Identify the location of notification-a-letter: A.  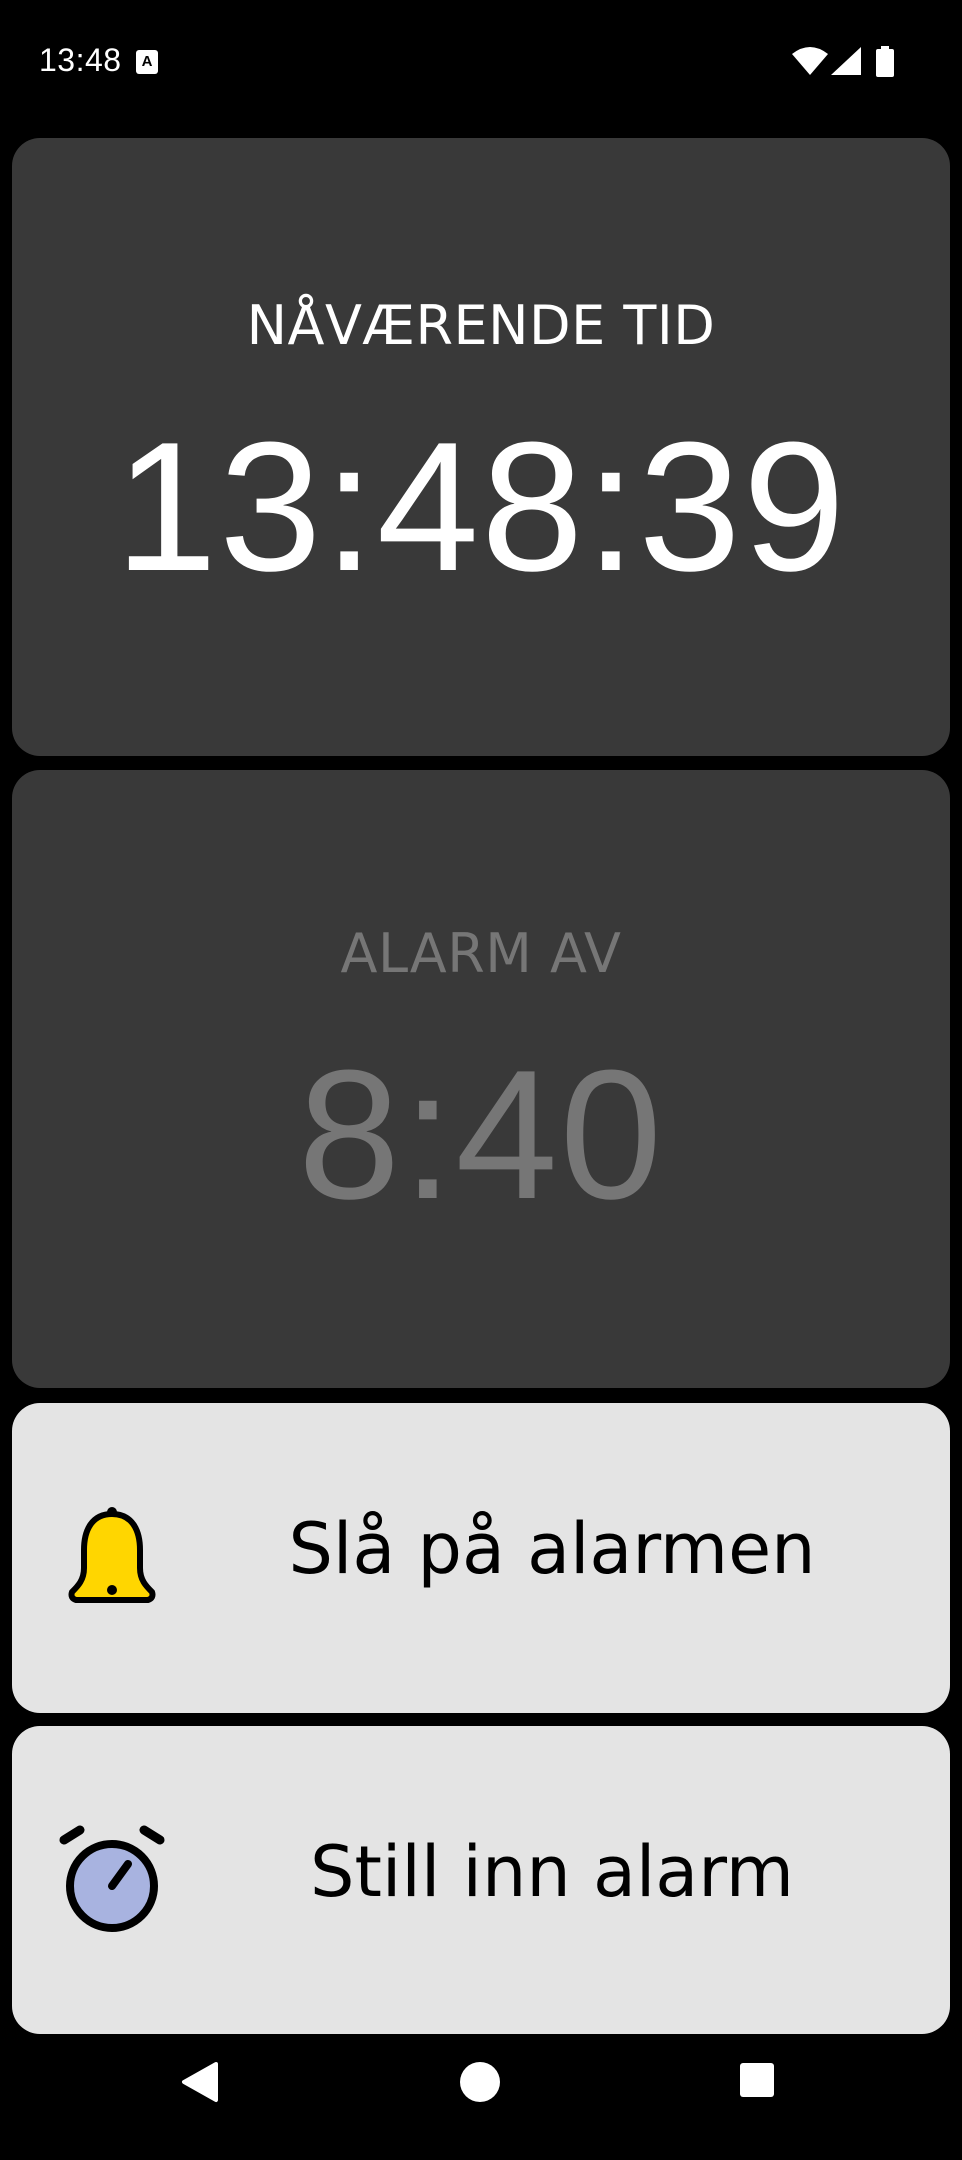
(147, 61).